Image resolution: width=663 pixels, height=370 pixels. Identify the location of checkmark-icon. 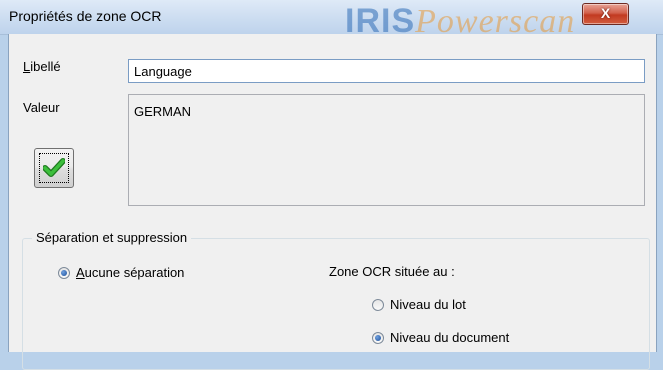
(54, 167).